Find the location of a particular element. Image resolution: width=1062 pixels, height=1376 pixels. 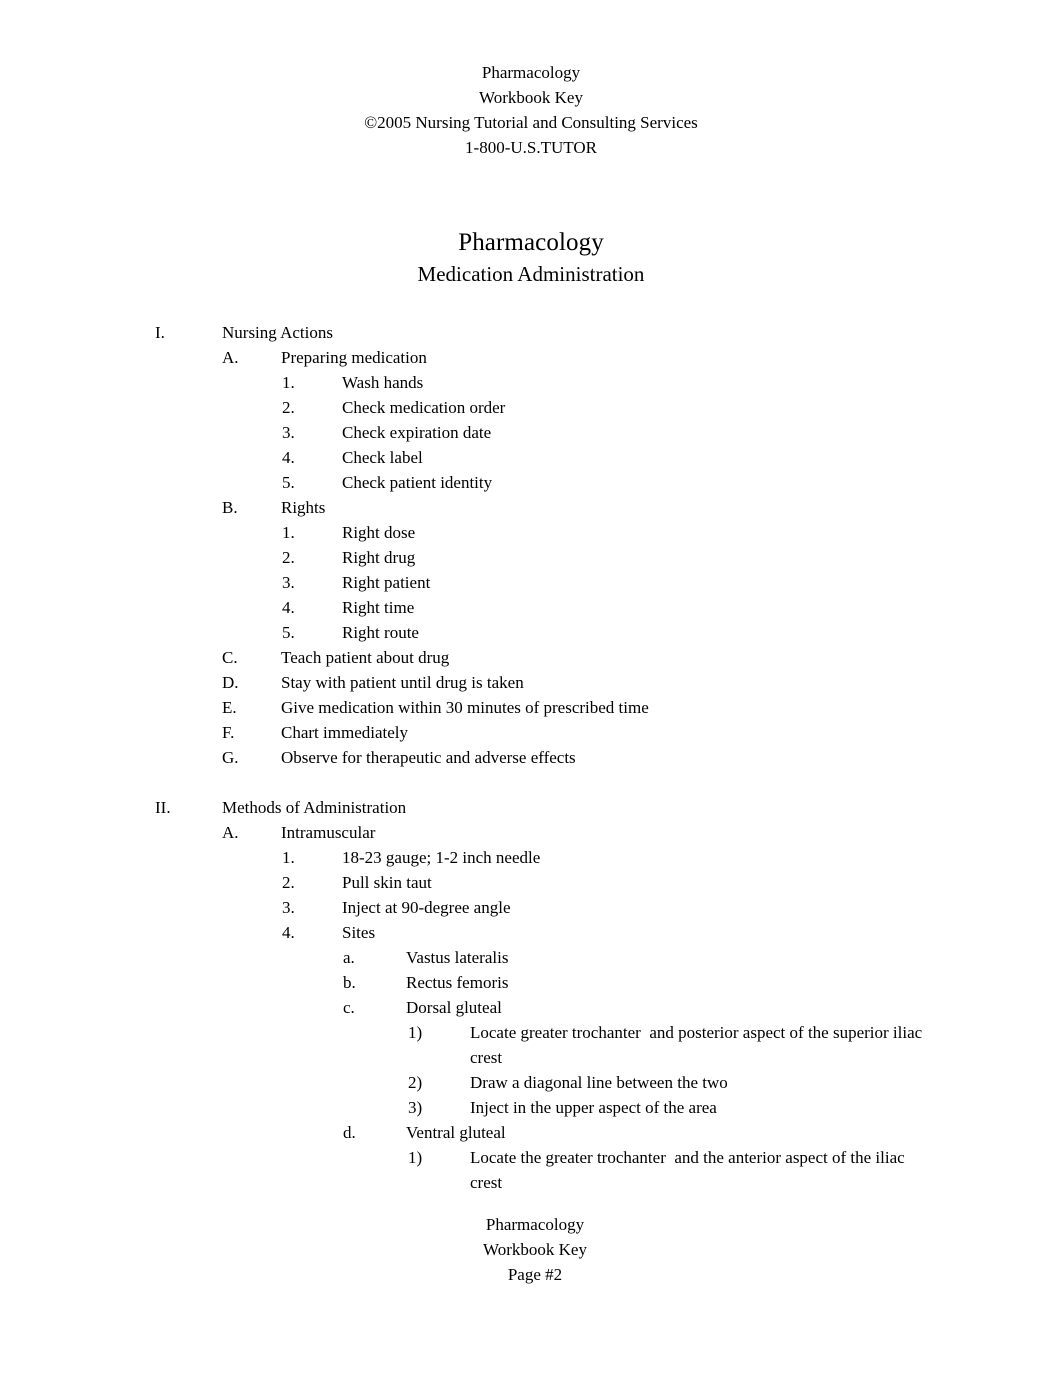

outline-item-text: Right route is located at coordinates (380, 632).